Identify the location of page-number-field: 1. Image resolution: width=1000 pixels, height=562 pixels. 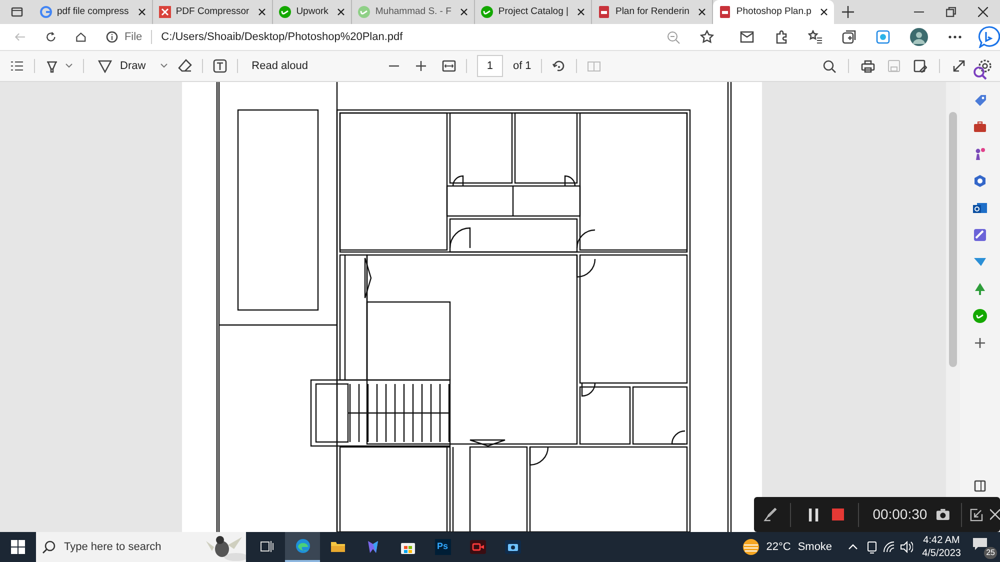
(489, 66).